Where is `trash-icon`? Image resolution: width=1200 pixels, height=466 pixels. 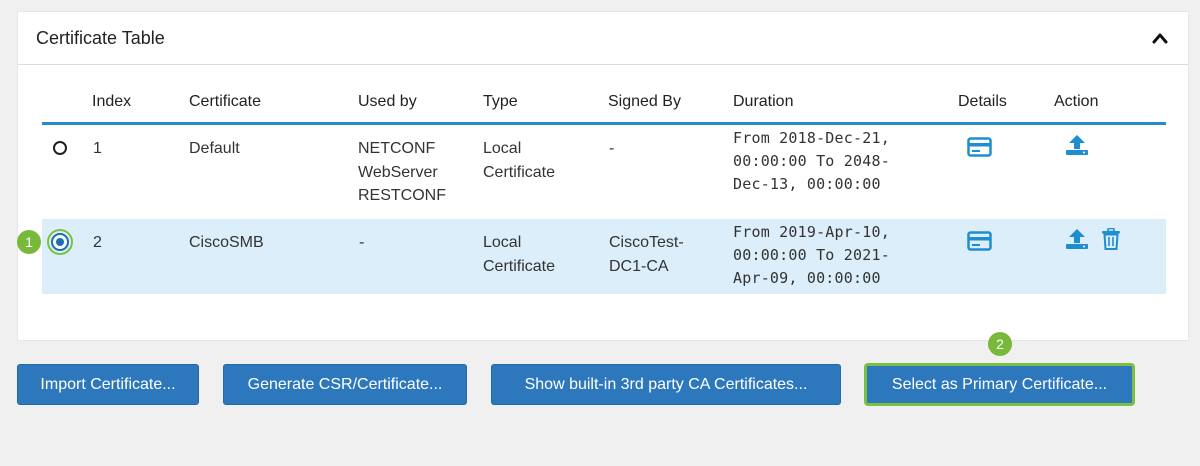 trash-icon is located at coordinates (1111, 239).